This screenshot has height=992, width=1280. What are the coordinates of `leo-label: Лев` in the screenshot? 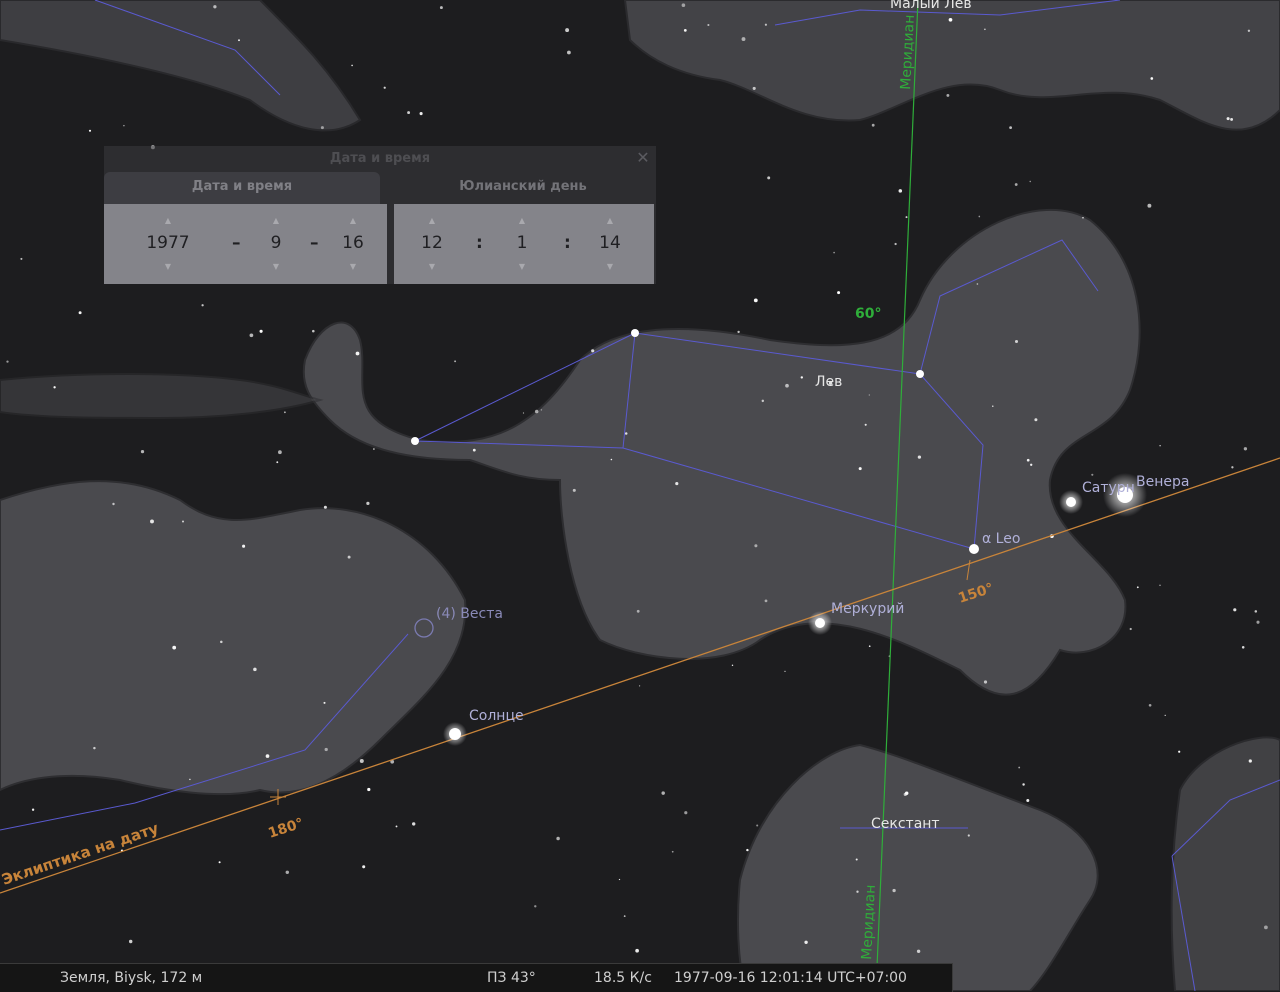 It's located at (828, 382).